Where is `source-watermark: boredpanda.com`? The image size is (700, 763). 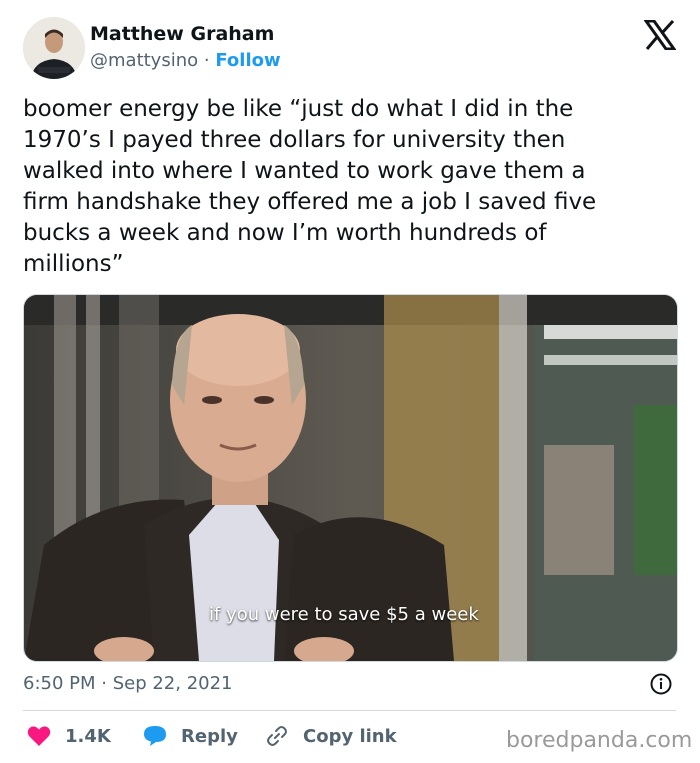
source-watermark: boredpanda.com is located at coordinates (599, 740).